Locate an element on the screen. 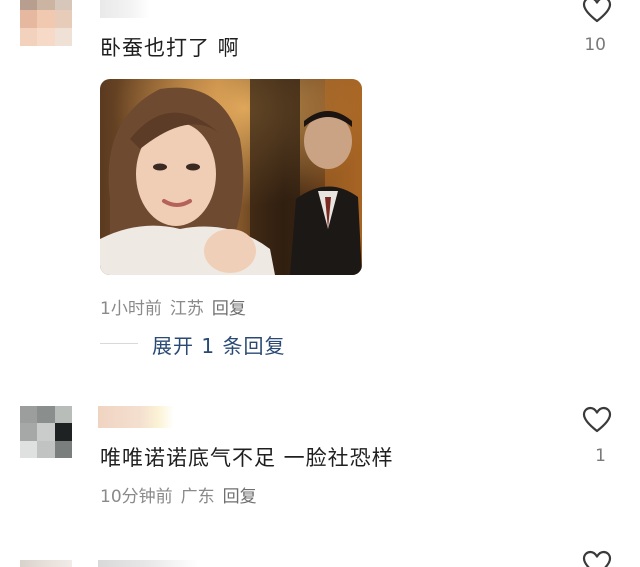  comment-time: 1小时前 is located at coordinates (131, 309).